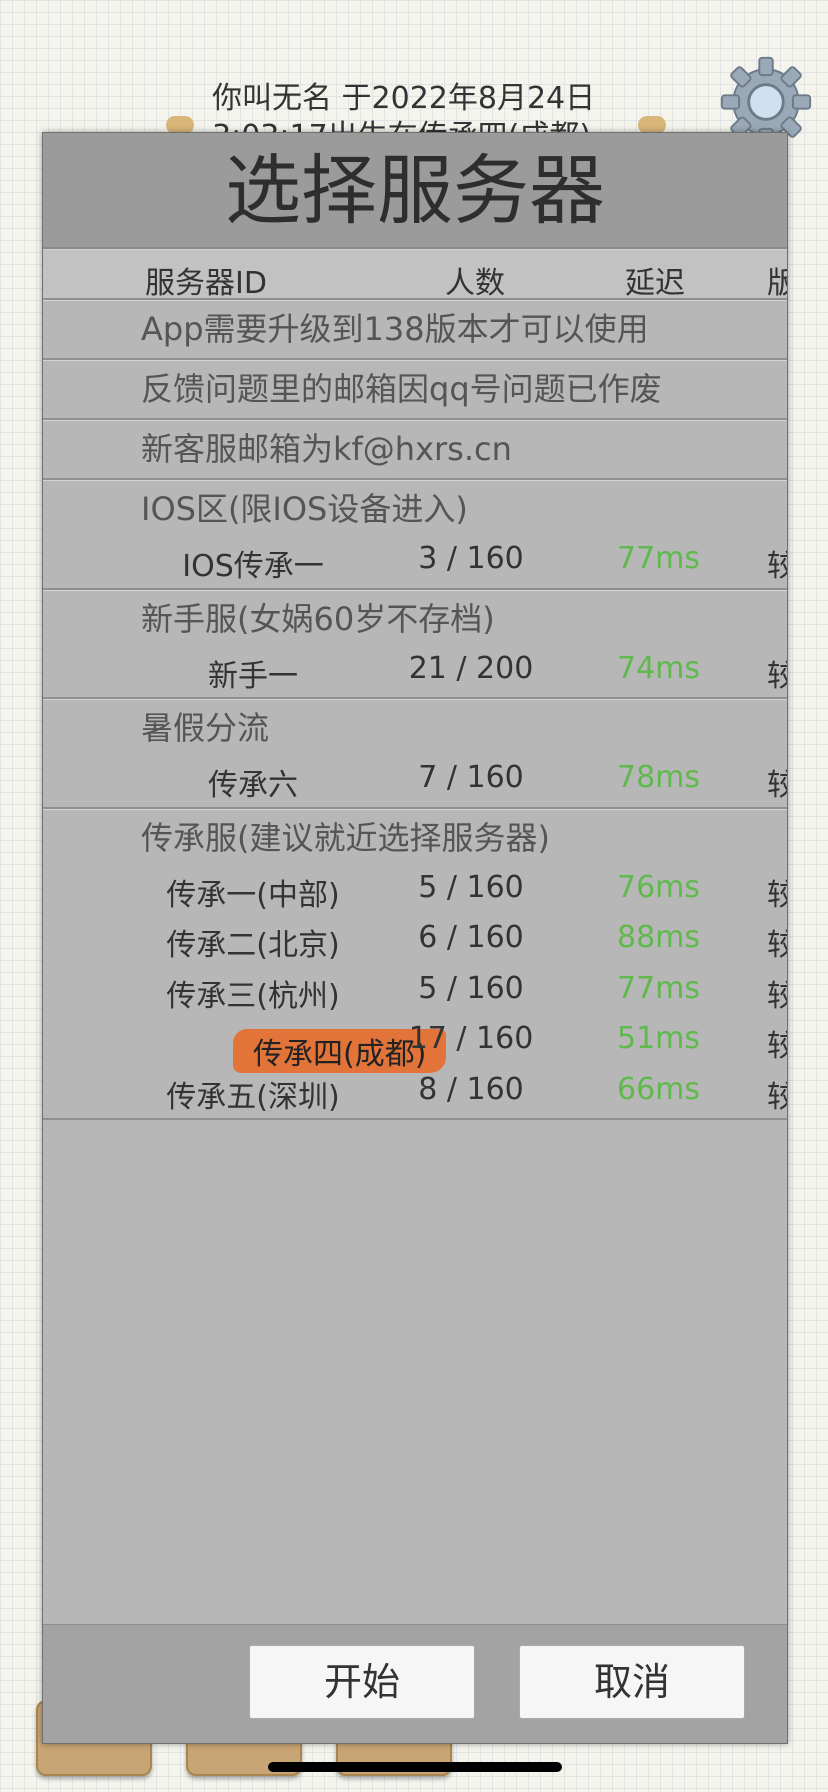  What do you see at coordinates (659, 1038) in the screenshot?
I see `server-latency: 51ms` at bounding box center [659, 1038].